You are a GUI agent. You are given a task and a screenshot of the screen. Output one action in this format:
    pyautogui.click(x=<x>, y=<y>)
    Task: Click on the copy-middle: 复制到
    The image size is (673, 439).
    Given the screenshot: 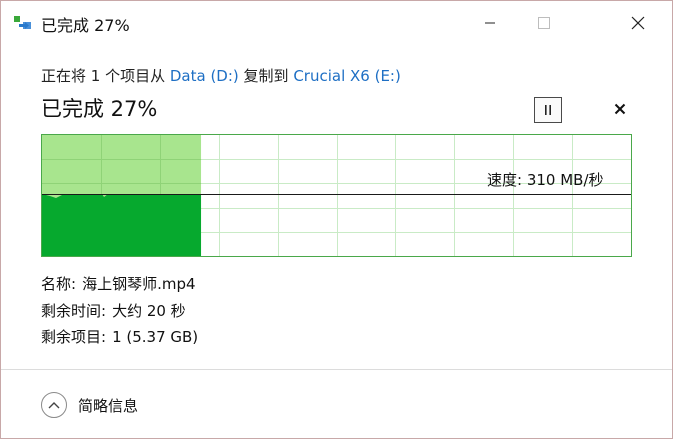 What is the action you would take?
    pyautogui.click(x=266, y=76)
    